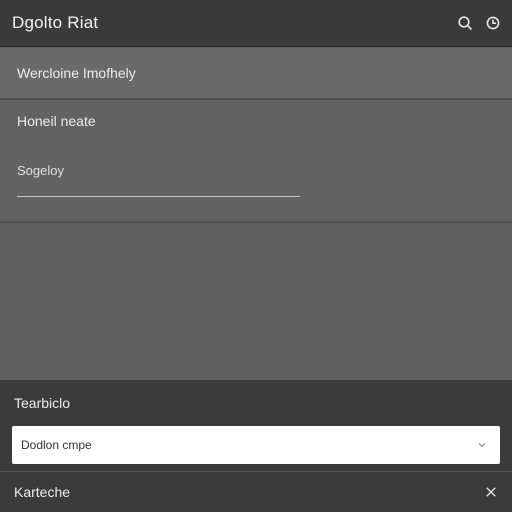 The width and height of the screenshot is (512, 512). I want to click on footer-row: Karteche, so click(256, 492).